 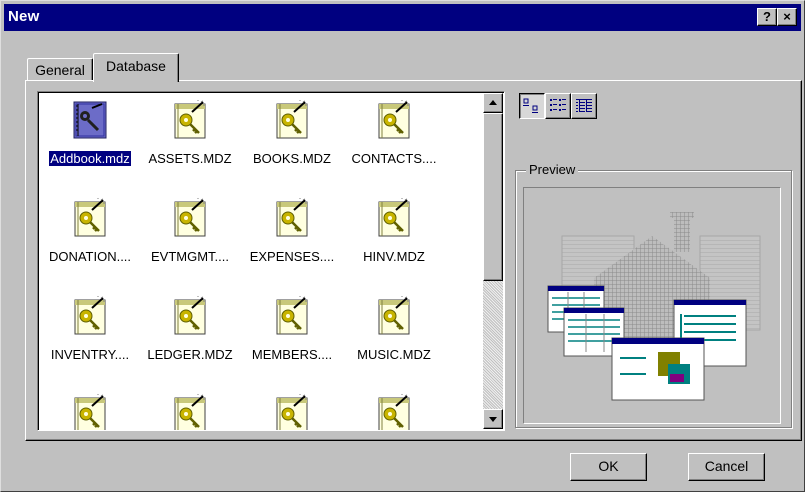 I want to click on list-item-label: MUSIC.MDZ, so click(x=394, y=354).